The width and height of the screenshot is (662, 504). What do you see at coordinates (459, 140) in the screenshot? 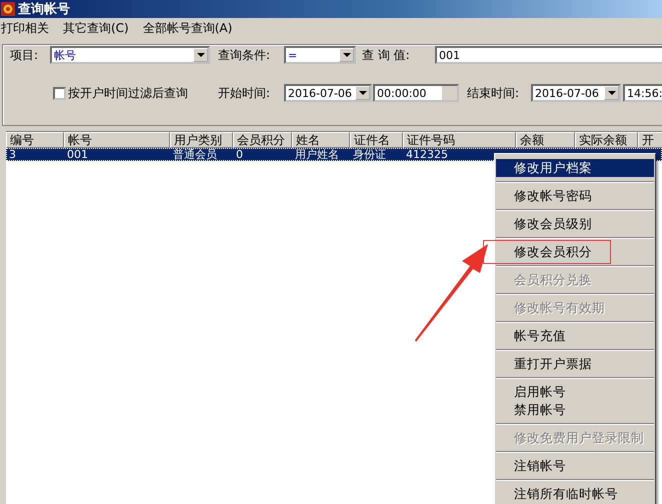
I see `column-header: 证件号码` at bounding box center [459, 140].